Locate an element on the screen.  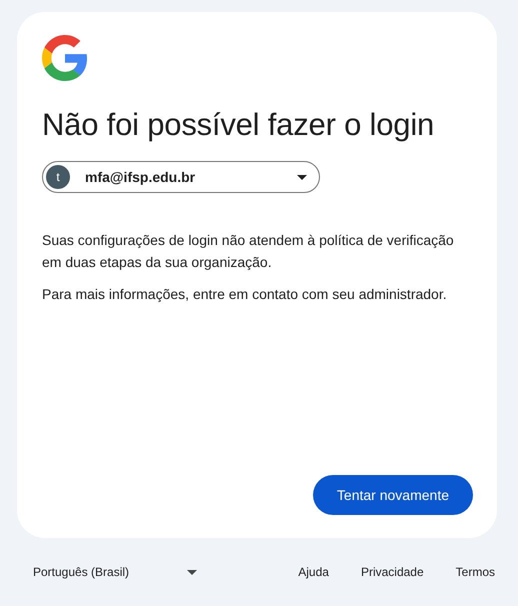
message-text: Para mais informações, entre em contato com seu administrador. is located at coordinates (245, 294).